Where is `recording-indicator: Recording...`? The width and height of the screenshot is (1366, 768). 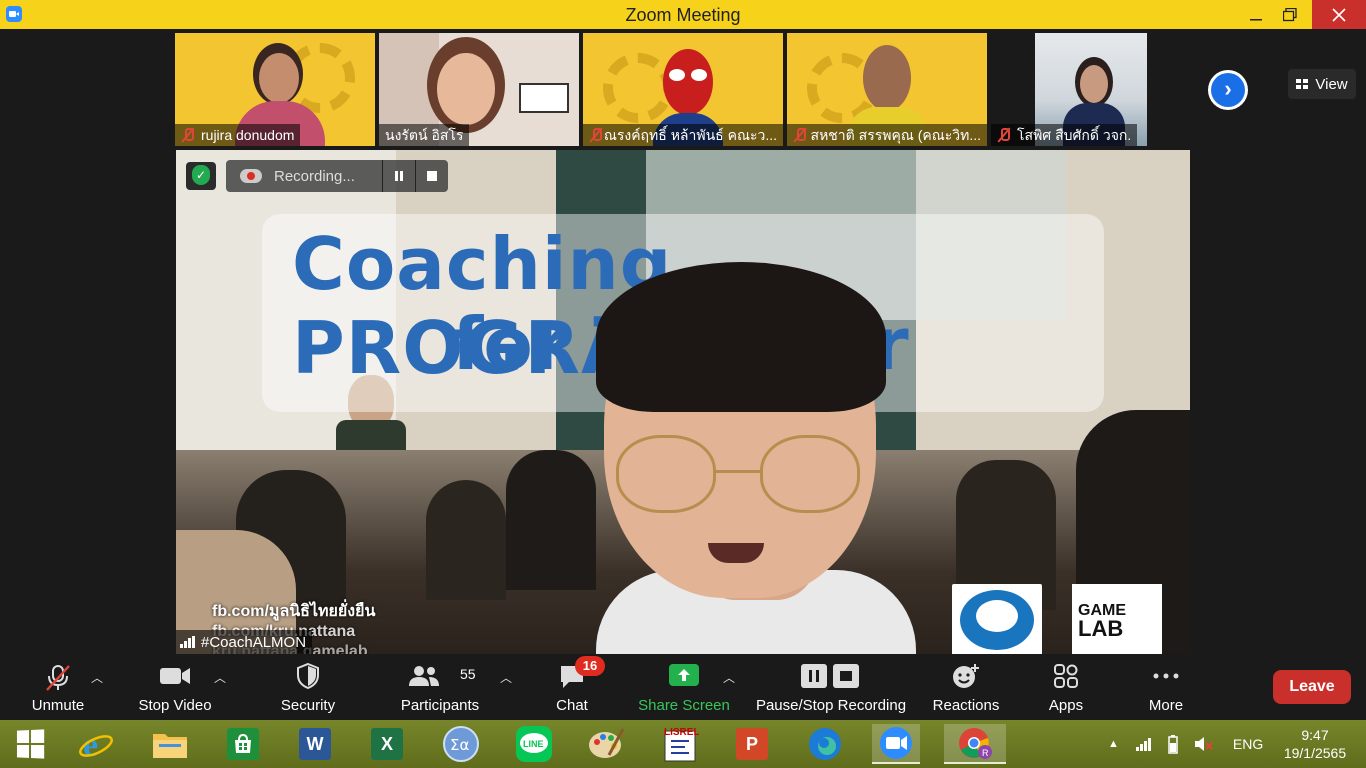
recording-indicator: Recording... is located at coordinates (337, 176).